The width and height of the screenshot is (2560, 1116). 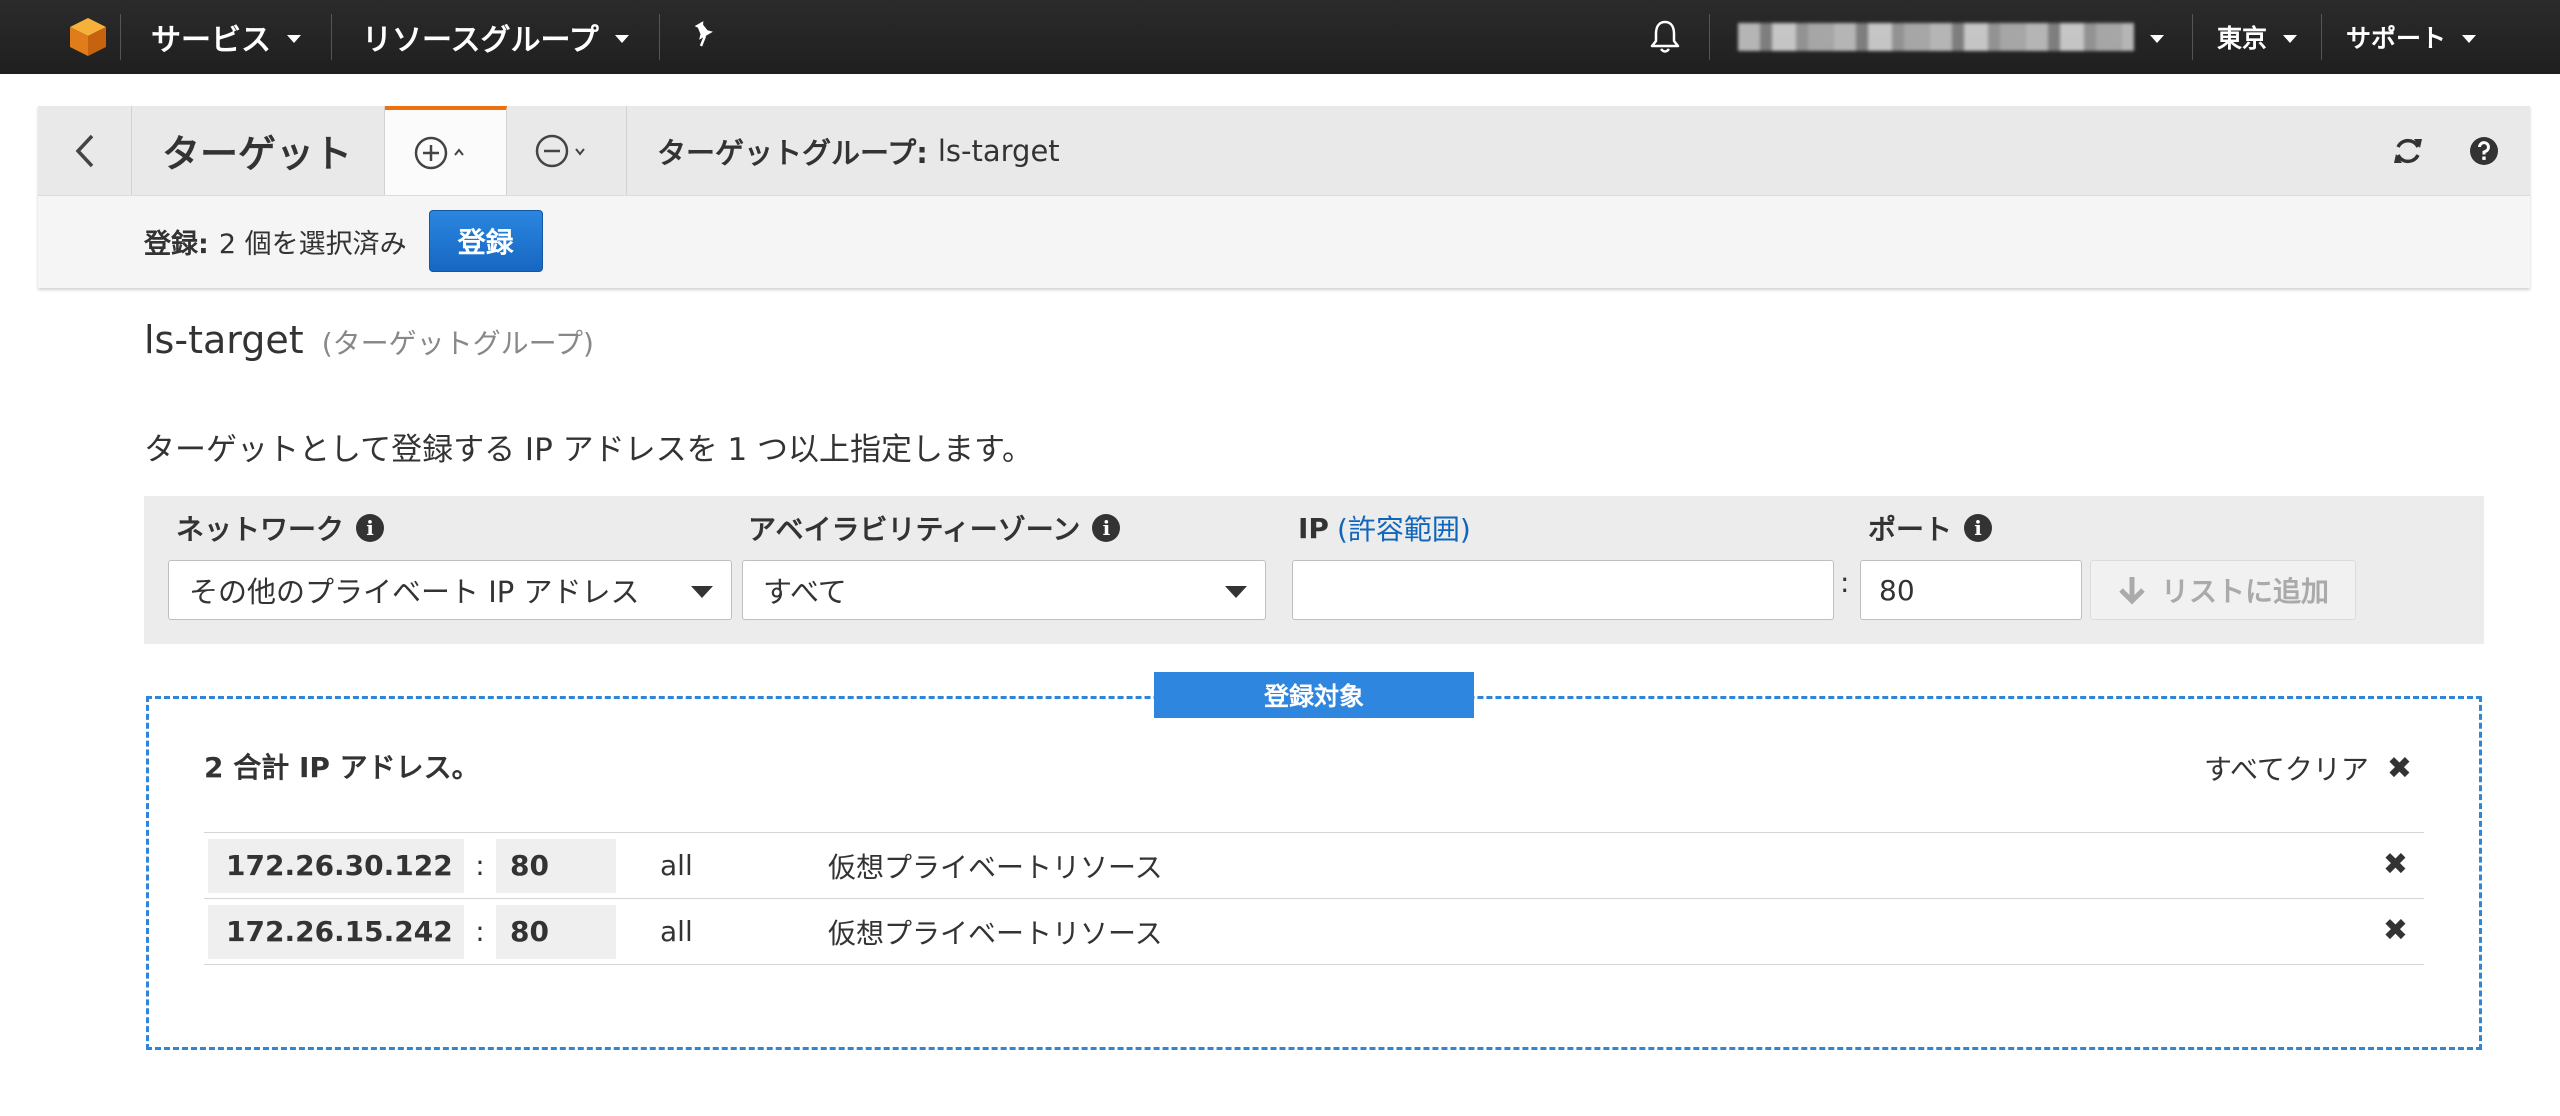 What do you see at coordinates (1665, 37) in the screenshot?
I see `bell-icon` at bounding box center [1665, 37].